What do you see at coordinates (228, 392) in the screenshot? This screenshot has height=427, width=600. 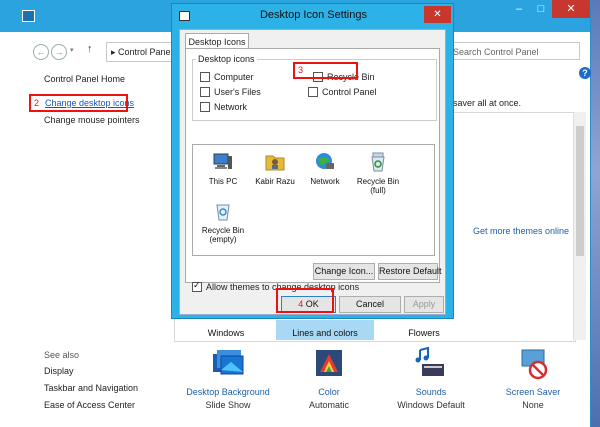 I see `item-title: Desktop Background` at bounding box center [228, 392].